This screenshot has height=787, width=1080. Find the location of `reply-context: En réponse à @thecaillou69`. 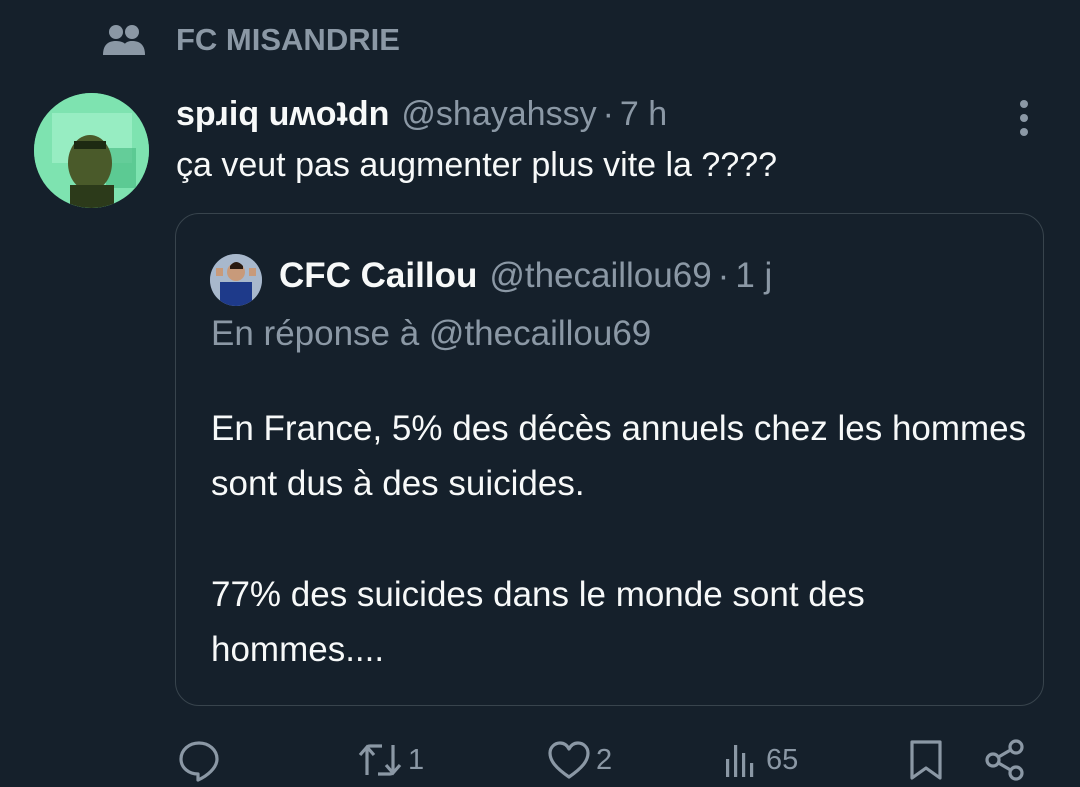

reply-context: En réponse à @thecaillou69 is located at coordinates (431, 333).